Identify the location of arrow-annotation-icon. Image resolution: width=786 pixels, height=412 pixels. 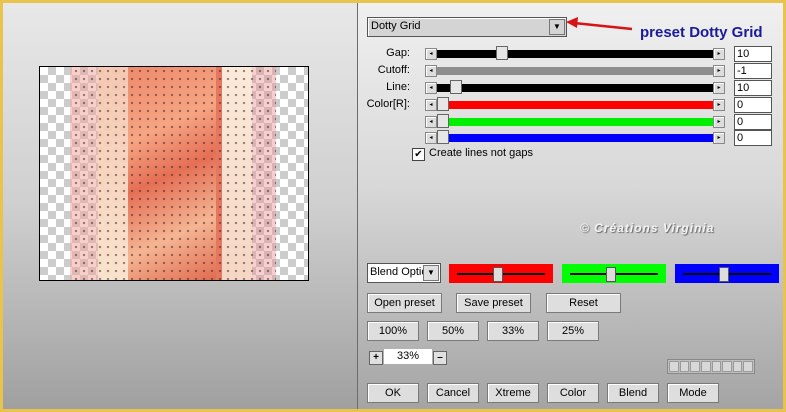
(599, 24).